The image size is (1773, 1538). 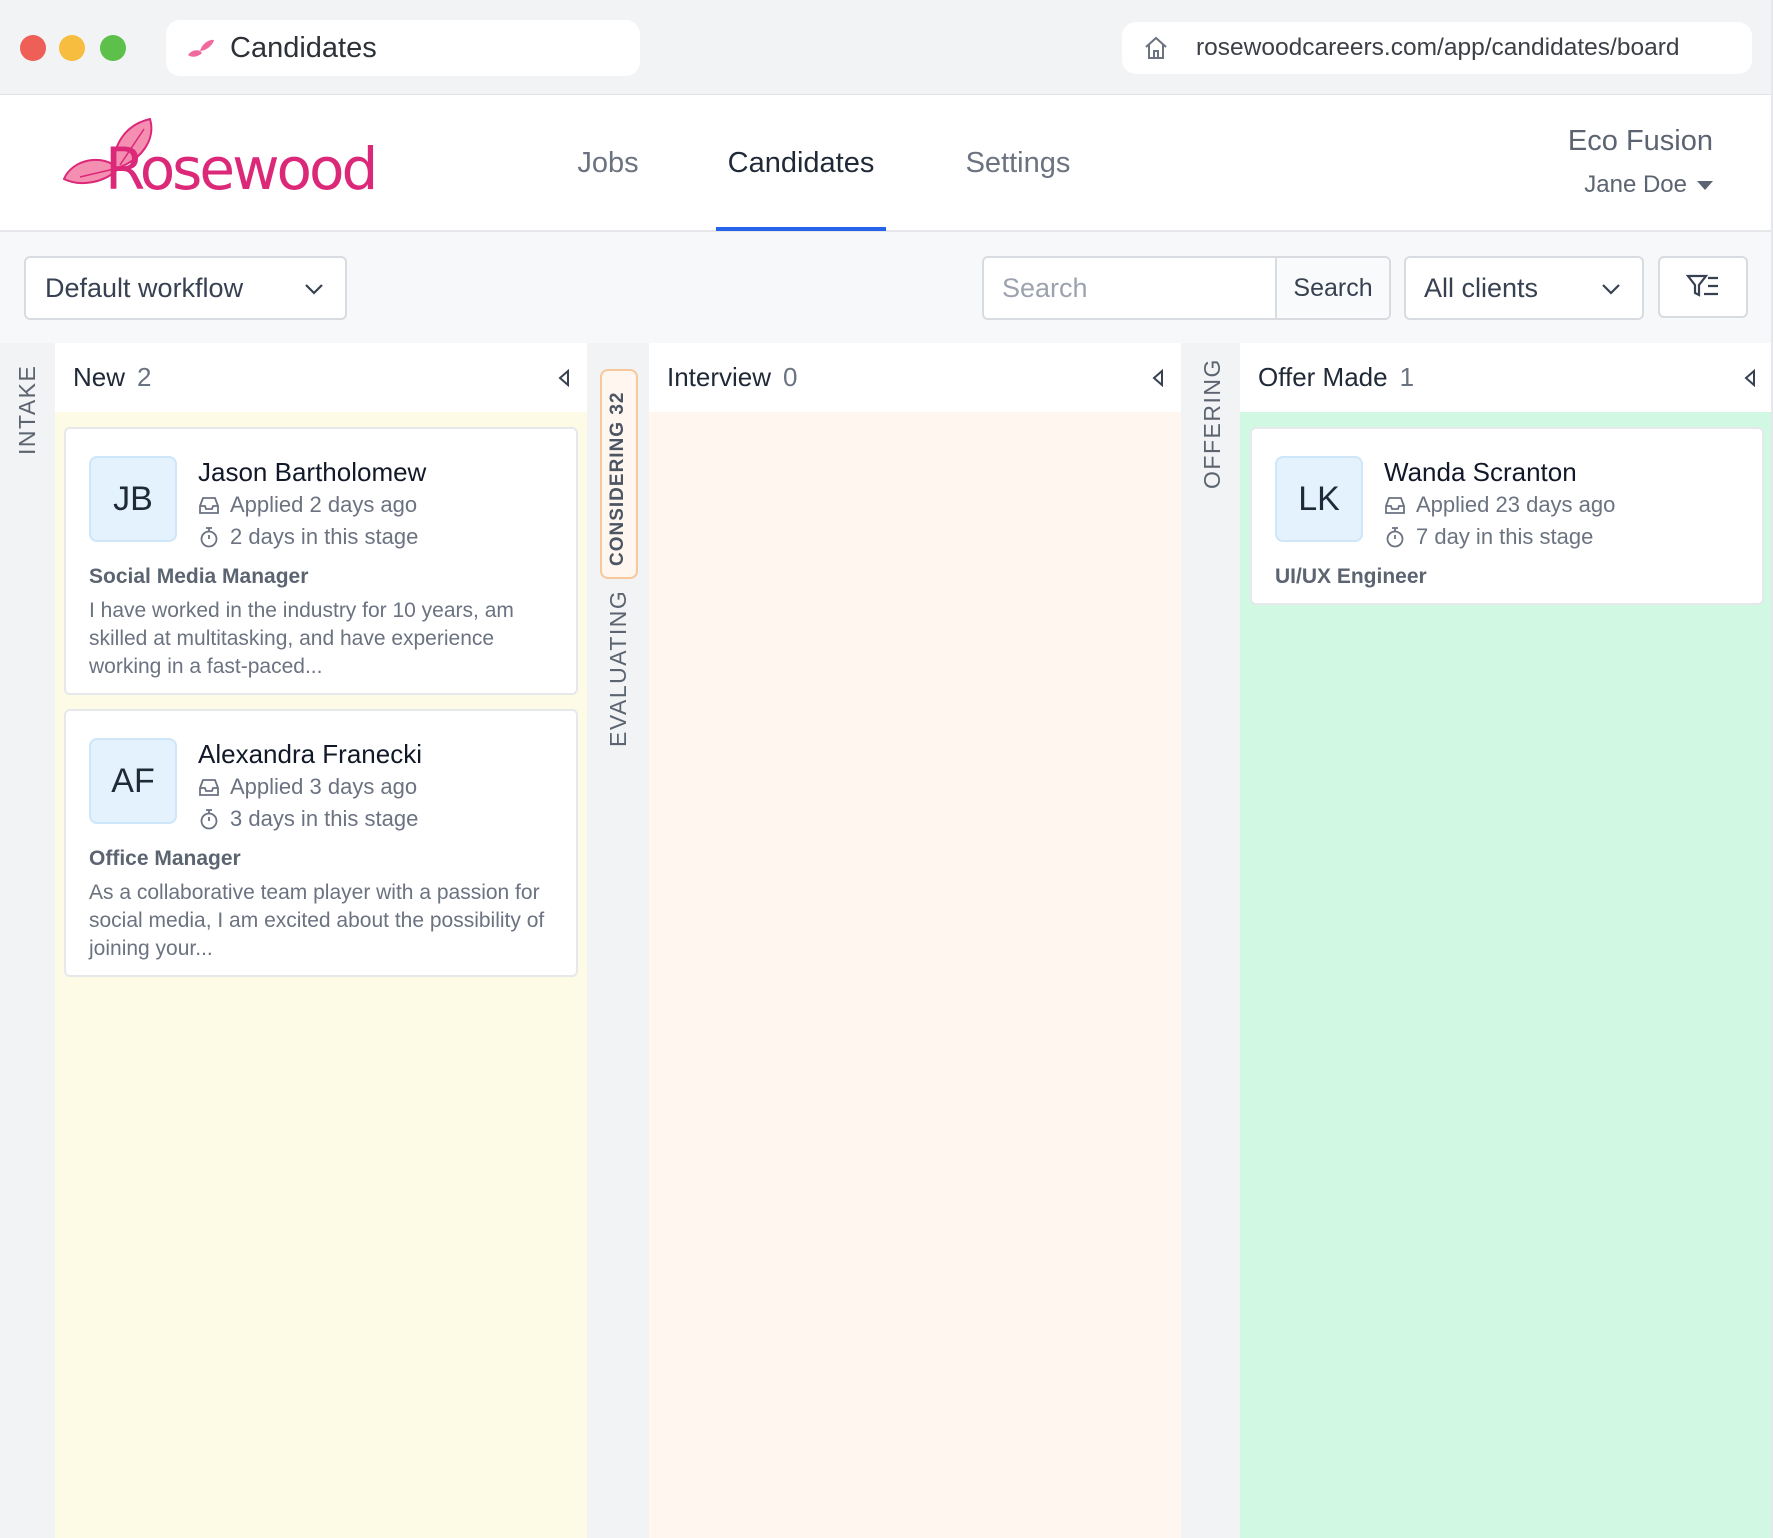 What do you see at coordinates (1319, 499) in the screenshot?
I see `avatar: LK` at bounding box center [1319, 499].